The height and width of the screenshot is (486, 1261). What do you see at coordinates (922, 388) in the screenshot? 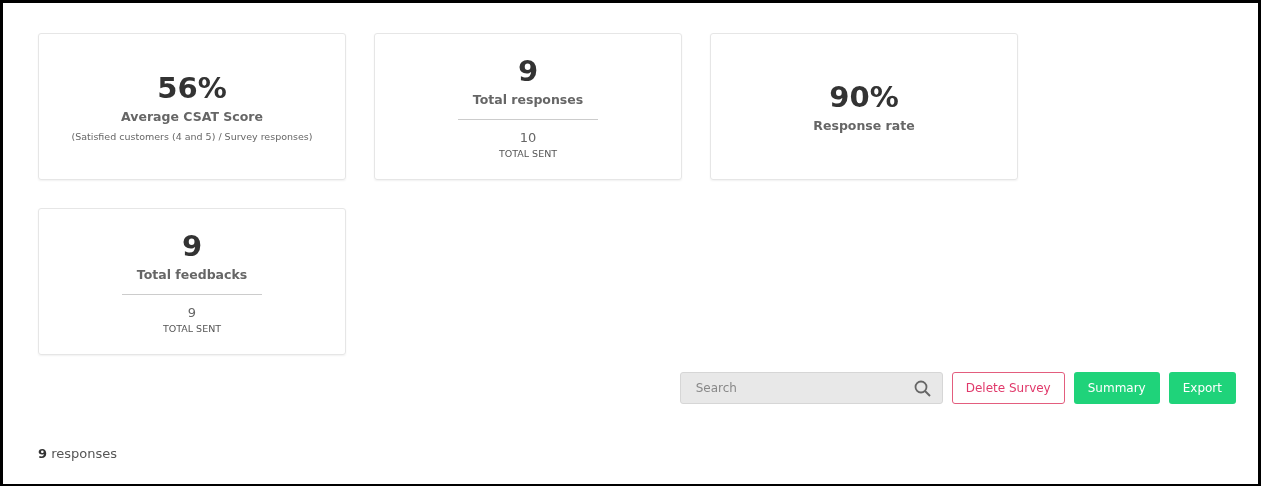
I see `search-icon` at bounding box center [922, 388].